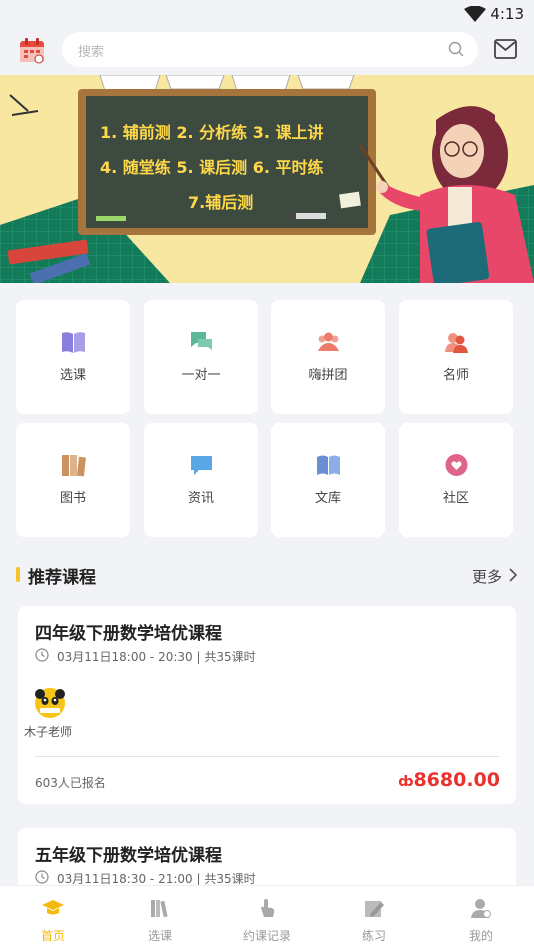  What do you see at coordinates (156, 657) in the screenshot?
I see `course-time: 03月11日18:00 - 20:30 | 共35课时` at bounding box center [156, 657].